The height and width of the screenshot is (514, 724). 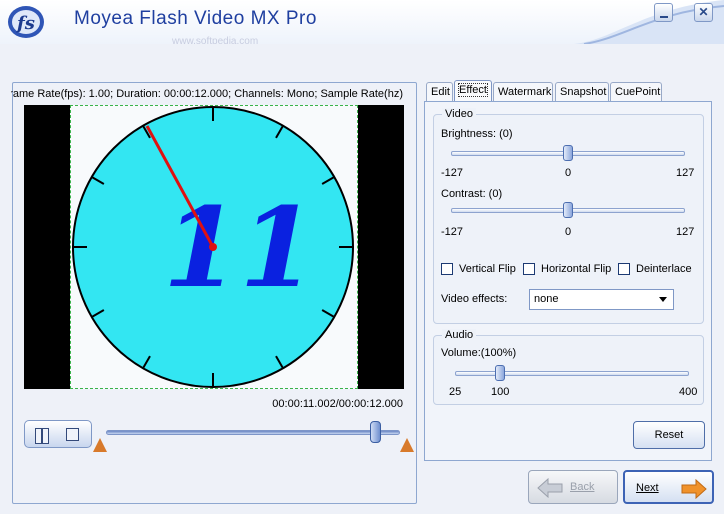 What do you see at coordinates (239, 247) in the screenshot?
I see `clock-digits: 11` at bounding box center [239, 247].